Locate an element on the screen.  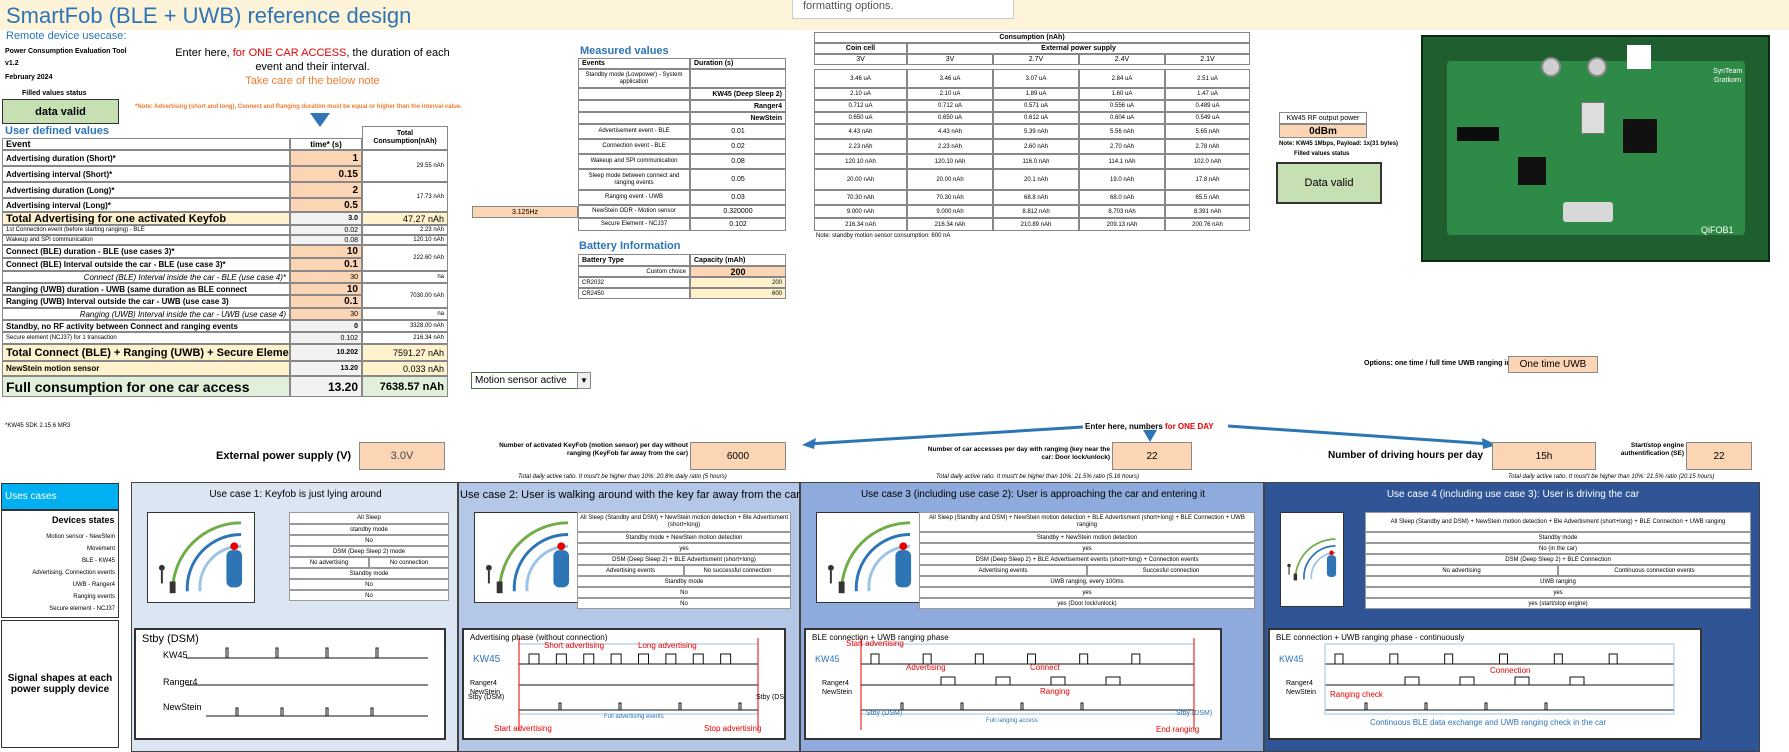
rf-data-valid-status: Data valid is located at coordinates (1329, 183).